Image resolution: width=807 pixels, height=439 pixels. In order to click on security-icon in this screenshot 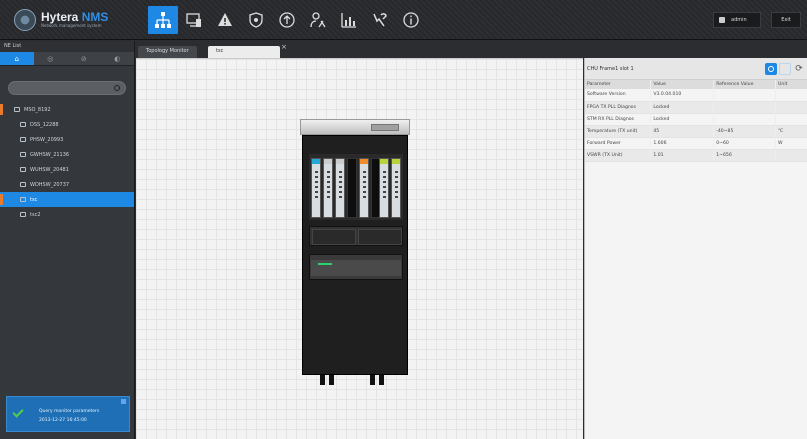, I will do `click(256, 20)`.